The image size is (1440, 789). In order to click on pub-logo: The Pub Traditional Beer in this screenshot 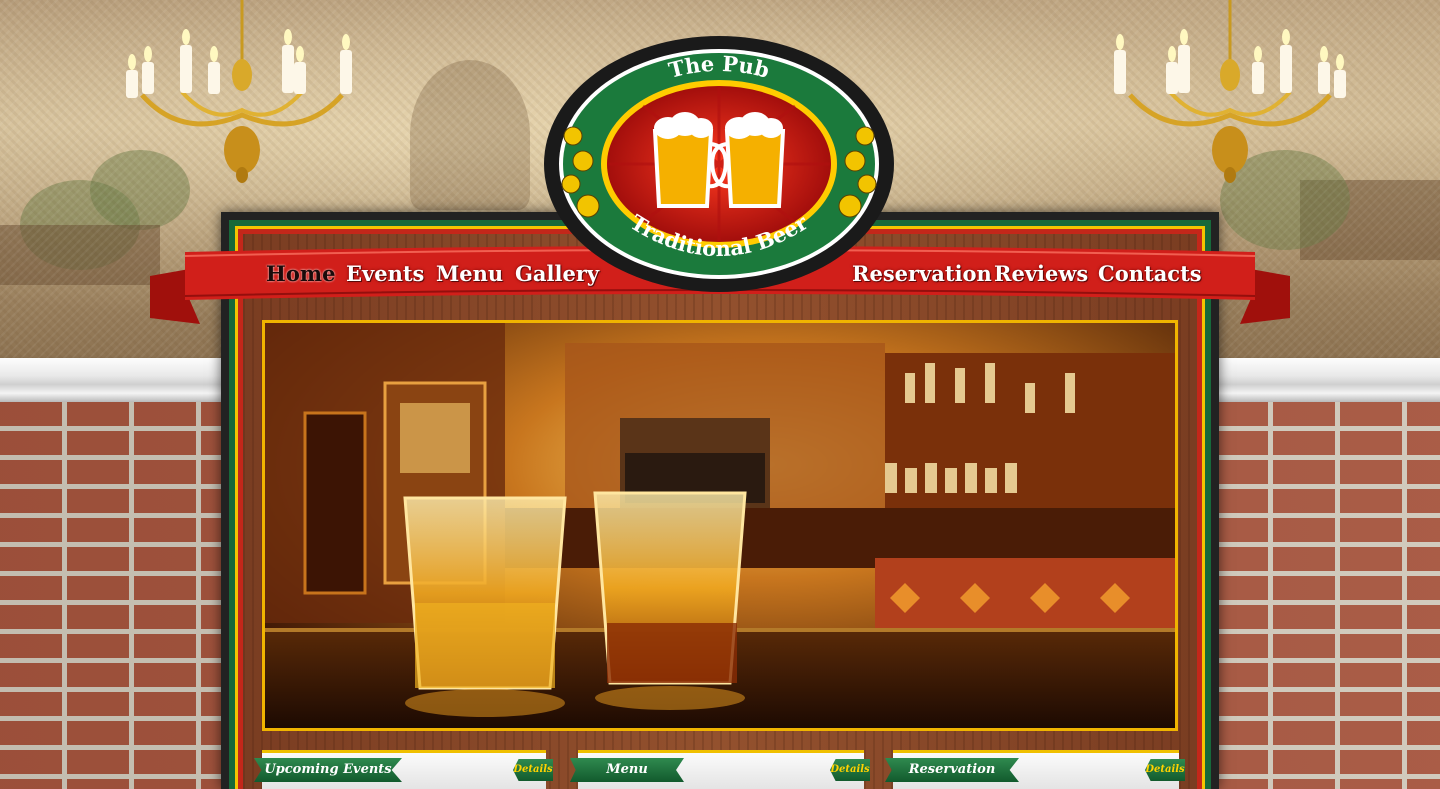, I will do `click(719, 166)`.